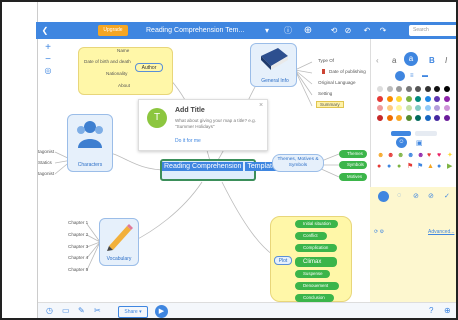 This screenshot has height=320, width=458. Describe the element at coordinates (383, 196) in the screenshot. I see `sticker-selected-icon` at that location.